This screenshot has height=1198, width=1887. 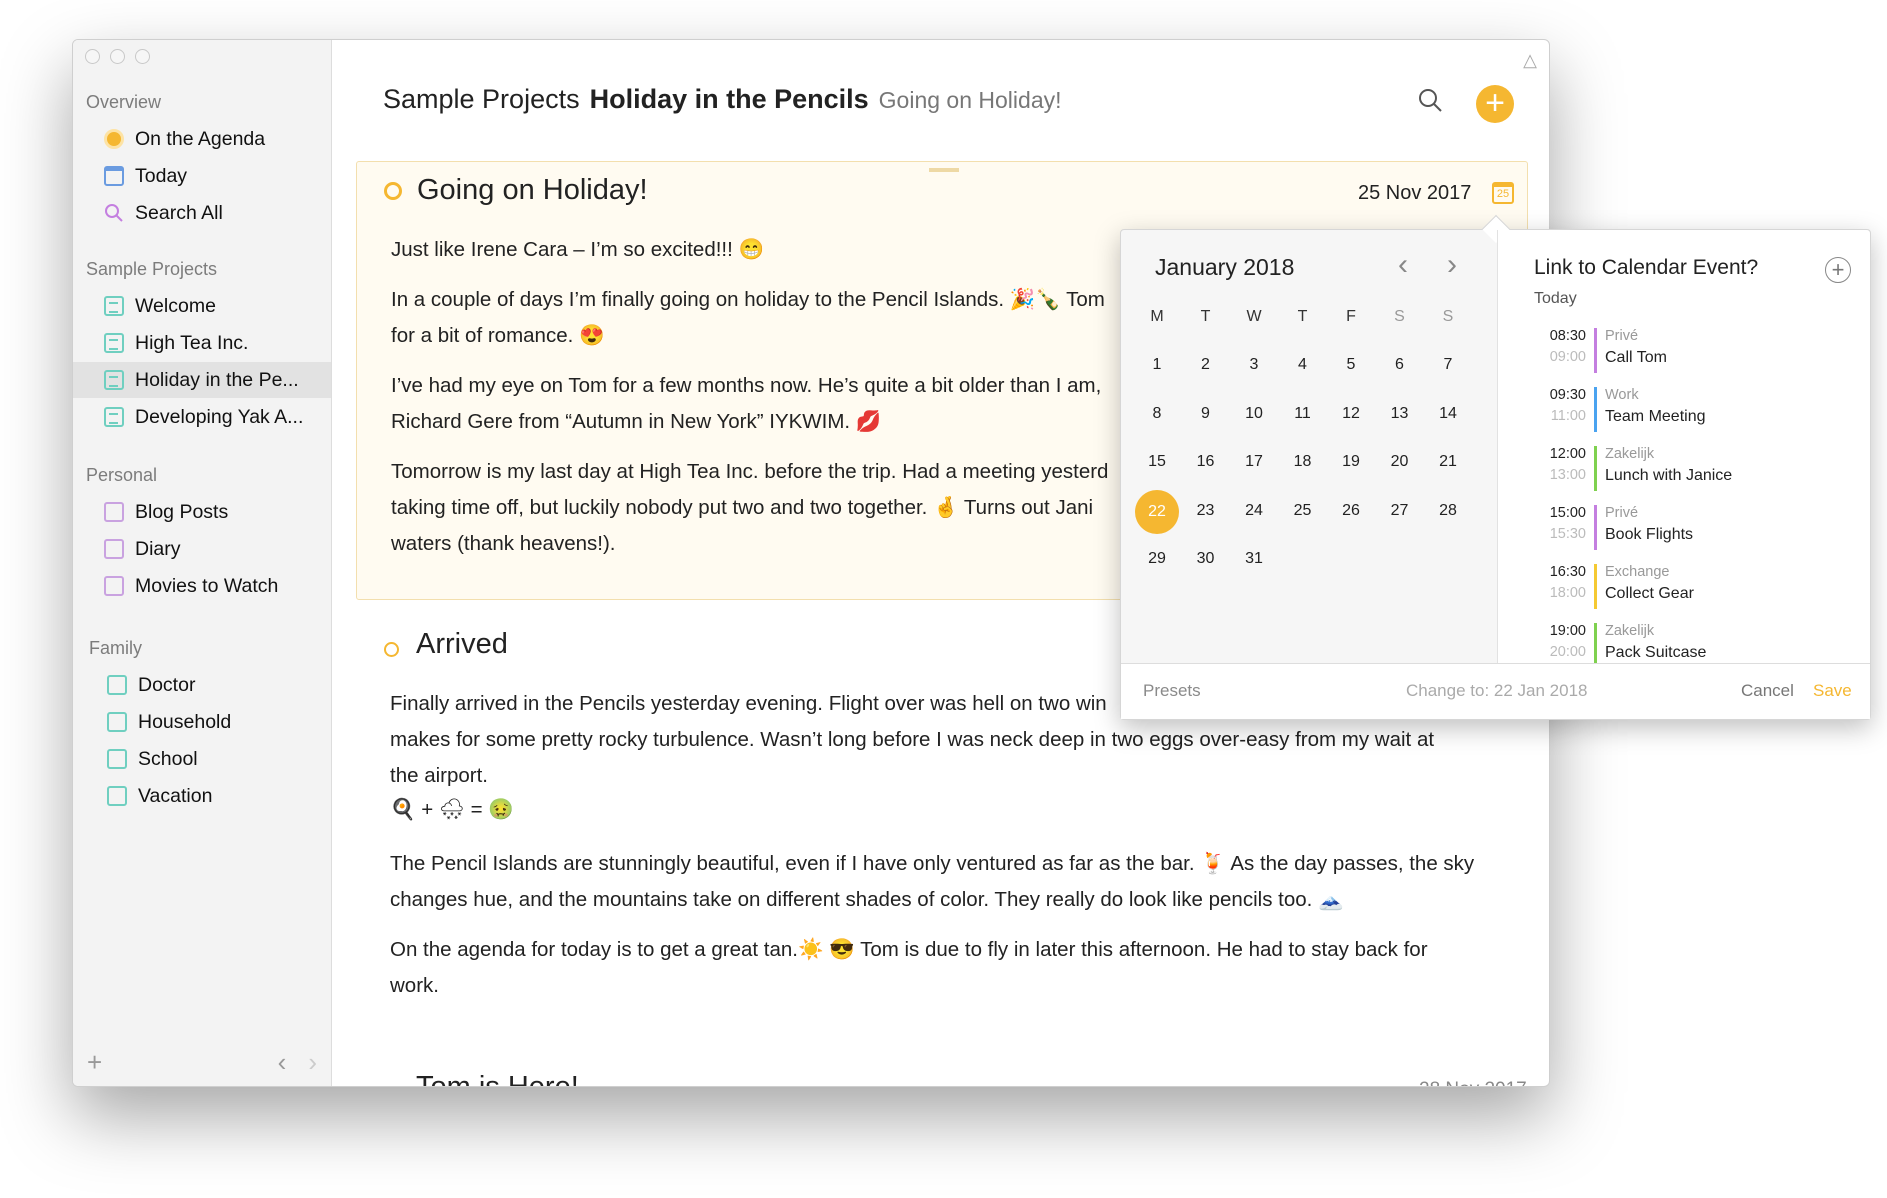 I want to click on event-end: 11:00, so click(x=1568, y=416).